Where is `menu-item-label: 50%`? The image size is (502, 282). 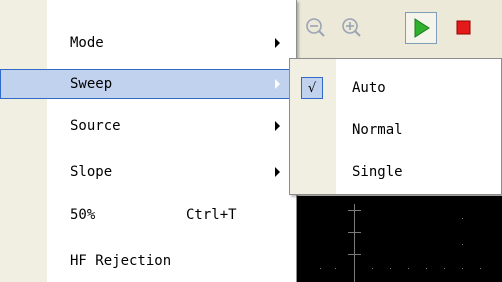 menu-item-label: 50% is located at coordinates (83, 215).